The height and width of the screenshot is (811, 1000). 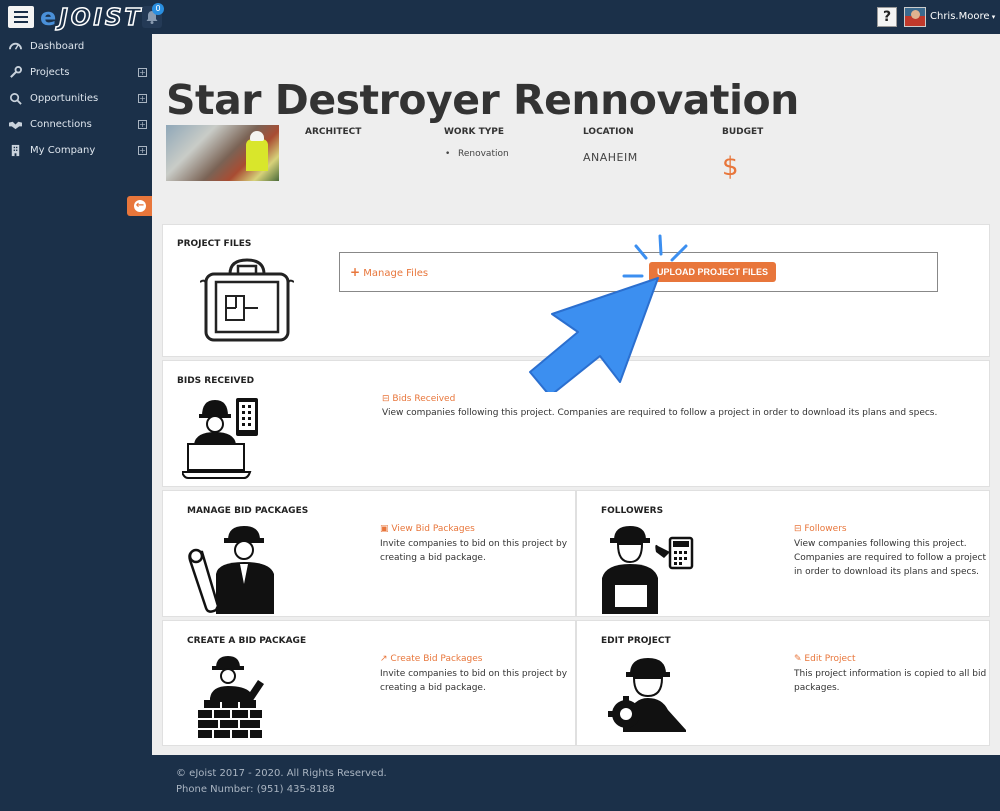 I want to click on sidebar-item-label: Projects, so click(x=50, y=72).